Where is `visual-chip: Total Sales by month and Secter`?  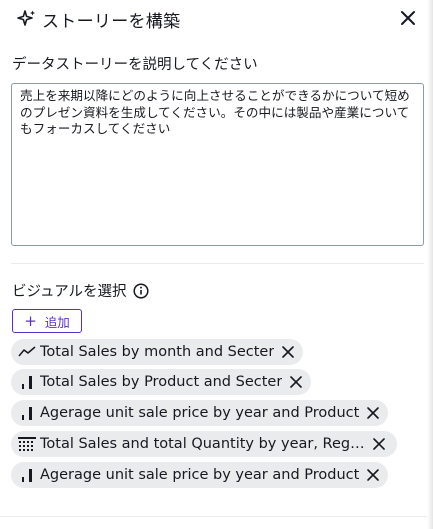 visual-chip: Total Sales by month and Secter is located at coordinates (157, 352).